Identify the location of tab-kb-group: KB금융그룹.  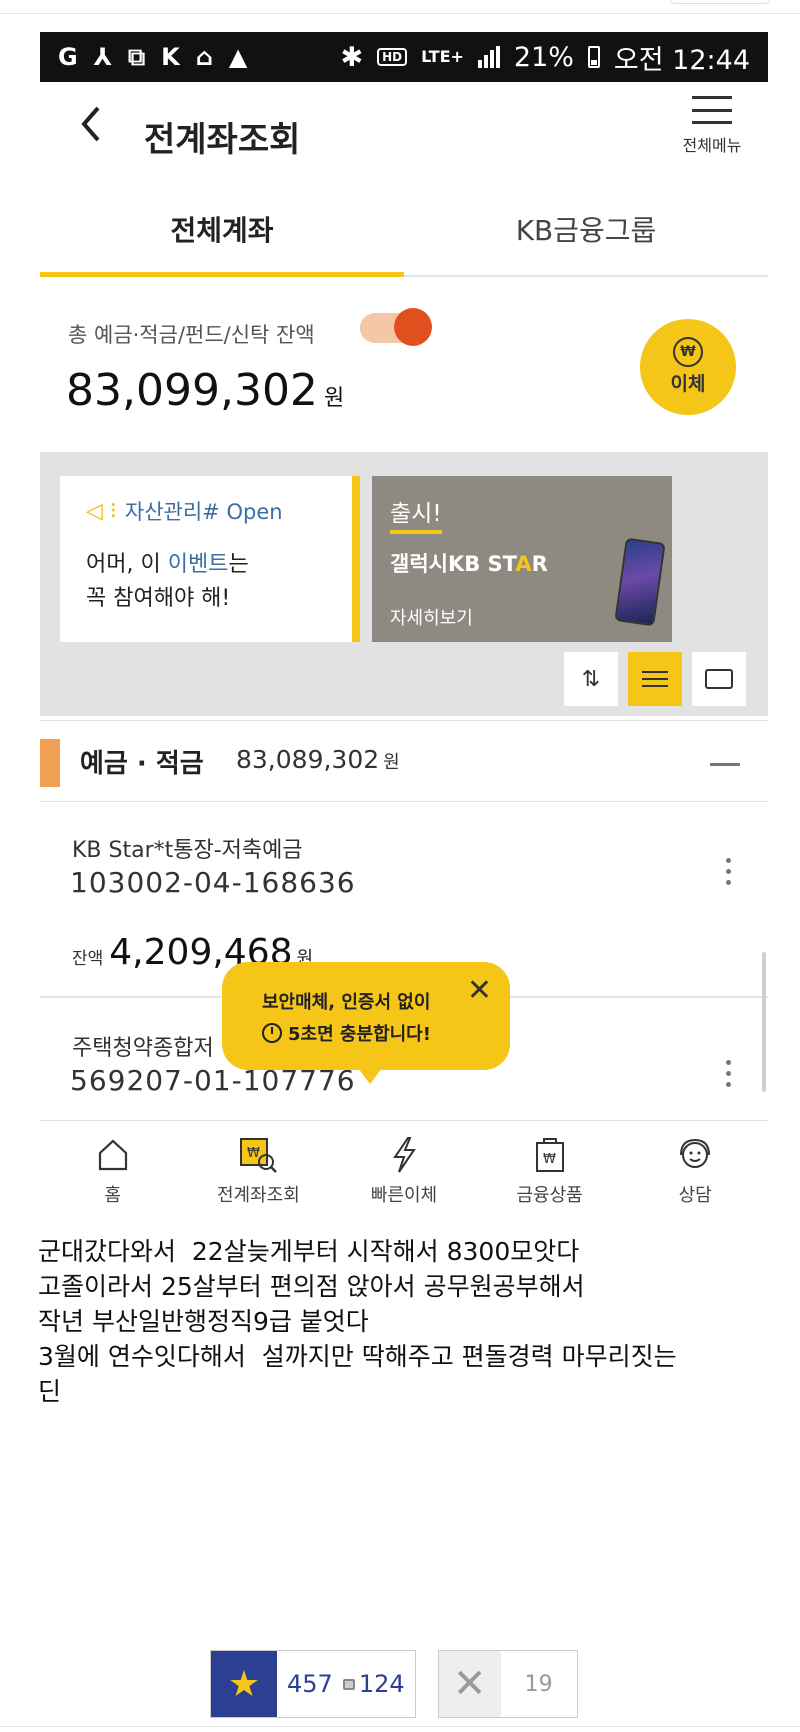
(586, 231).